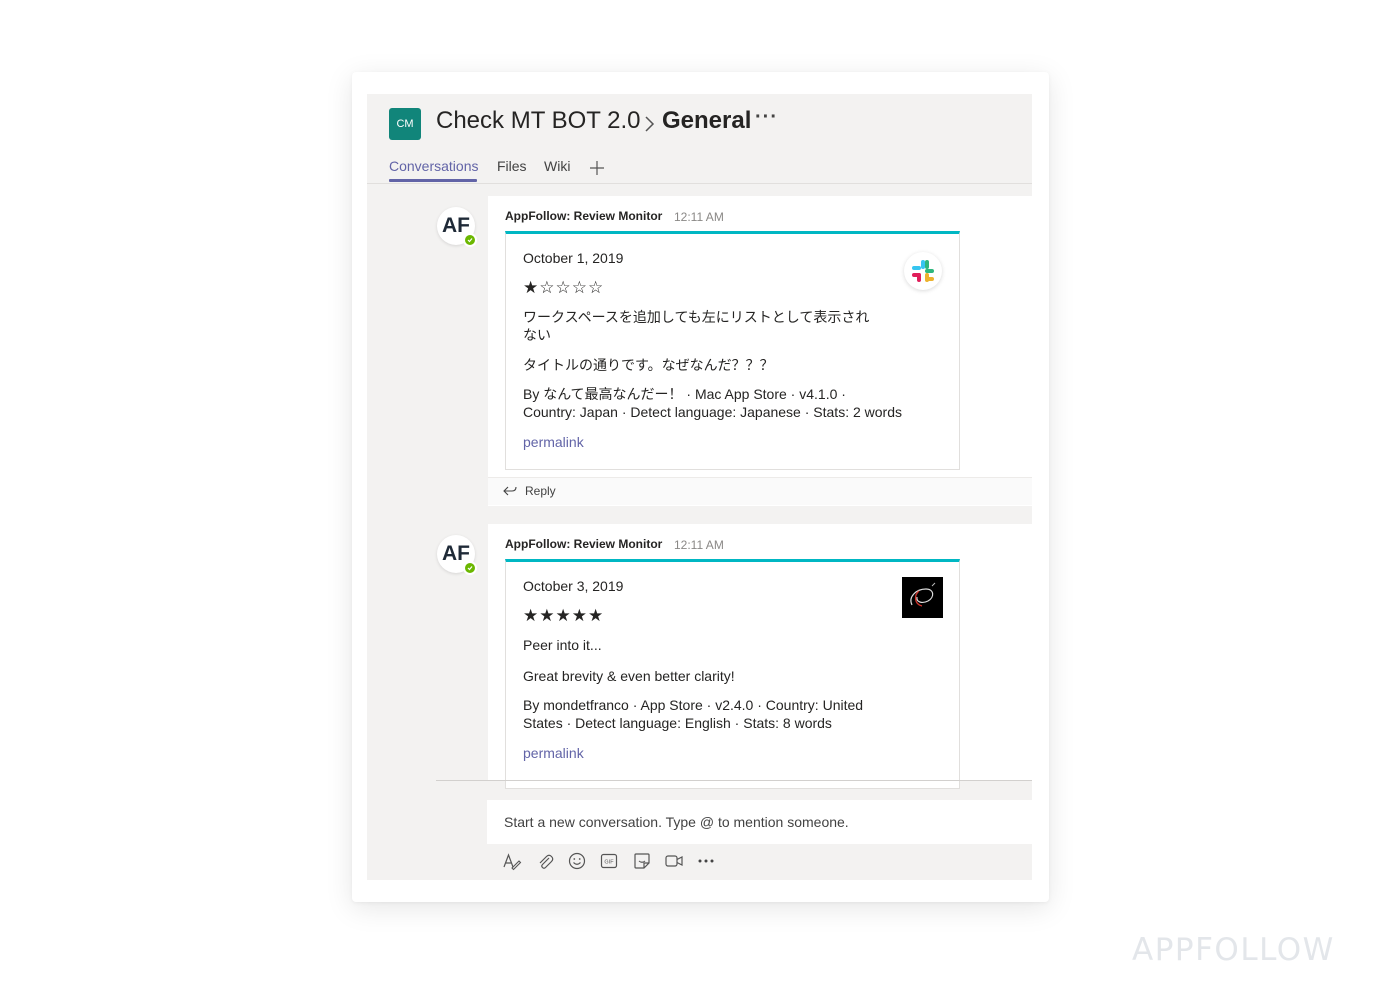  I want to click on channel-name: General, so click(707, 120).